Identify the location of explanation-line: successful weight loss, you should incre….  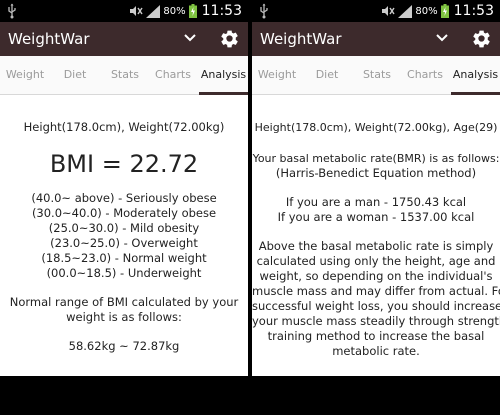
(376, 306).